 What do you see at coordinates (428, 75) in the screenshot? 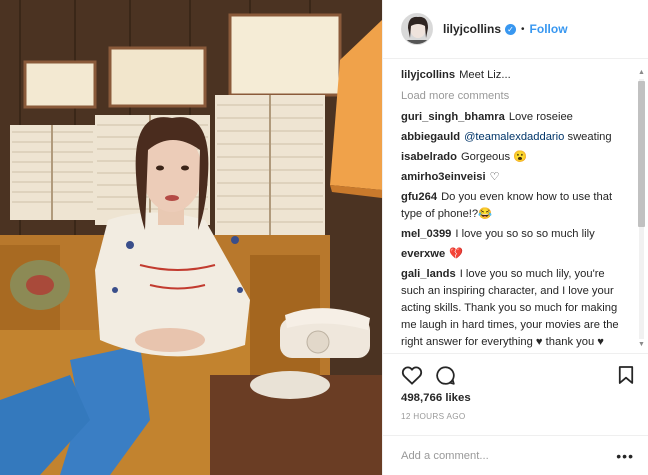
I see `caption-username: lilyjcollins` at bounding box center [428, 75].